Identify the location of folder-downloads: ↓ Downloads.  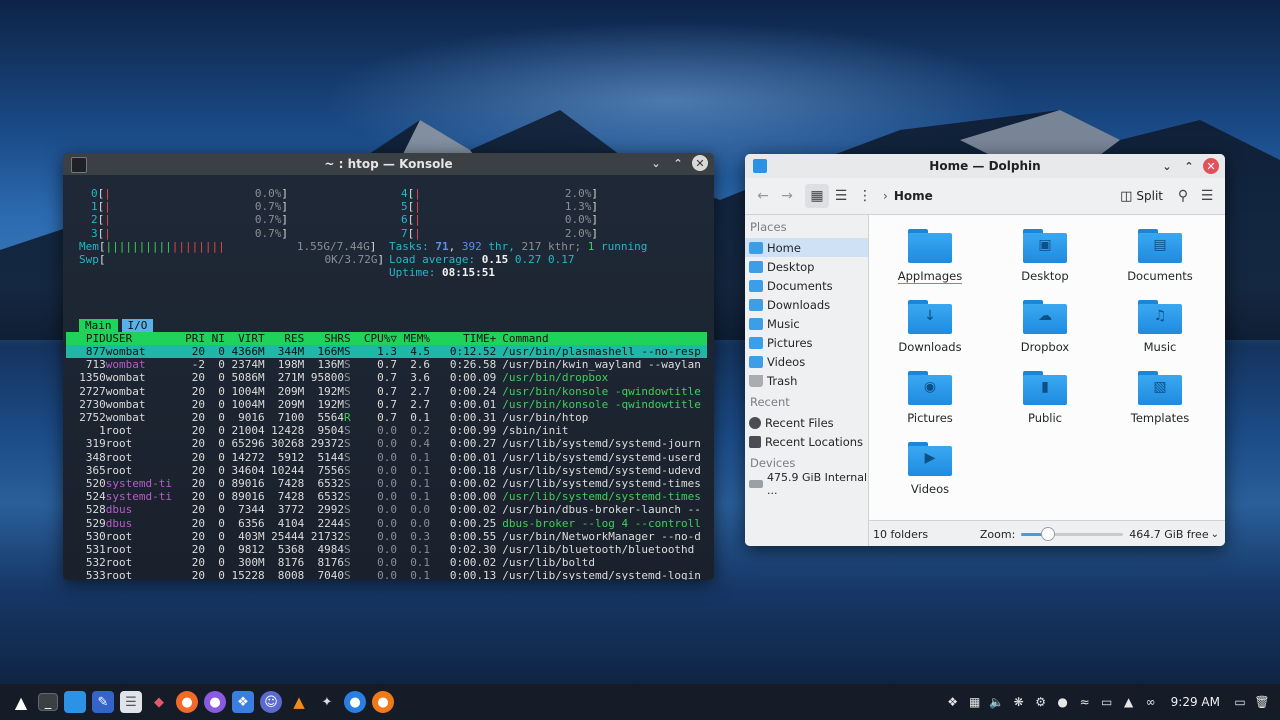
(930, 320).